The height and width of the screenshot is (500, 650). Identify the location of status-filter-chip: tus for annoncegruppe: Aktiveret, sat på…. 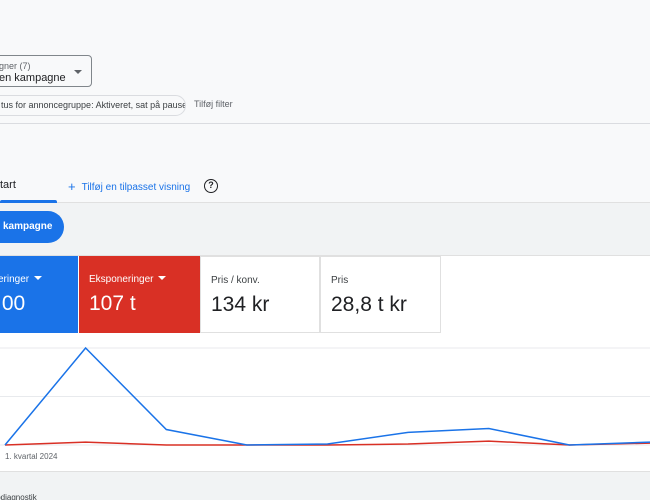
(93, 105).